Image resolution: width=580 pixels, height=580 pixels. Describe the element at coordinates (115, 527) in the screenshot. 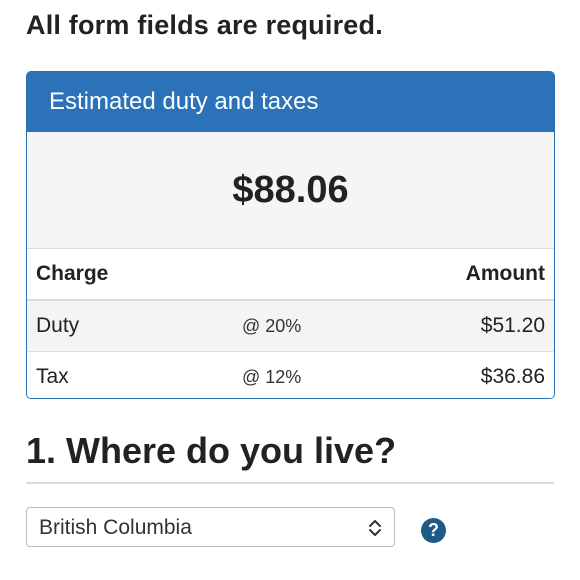

I see `province-select-value: British Columbia` at that location.